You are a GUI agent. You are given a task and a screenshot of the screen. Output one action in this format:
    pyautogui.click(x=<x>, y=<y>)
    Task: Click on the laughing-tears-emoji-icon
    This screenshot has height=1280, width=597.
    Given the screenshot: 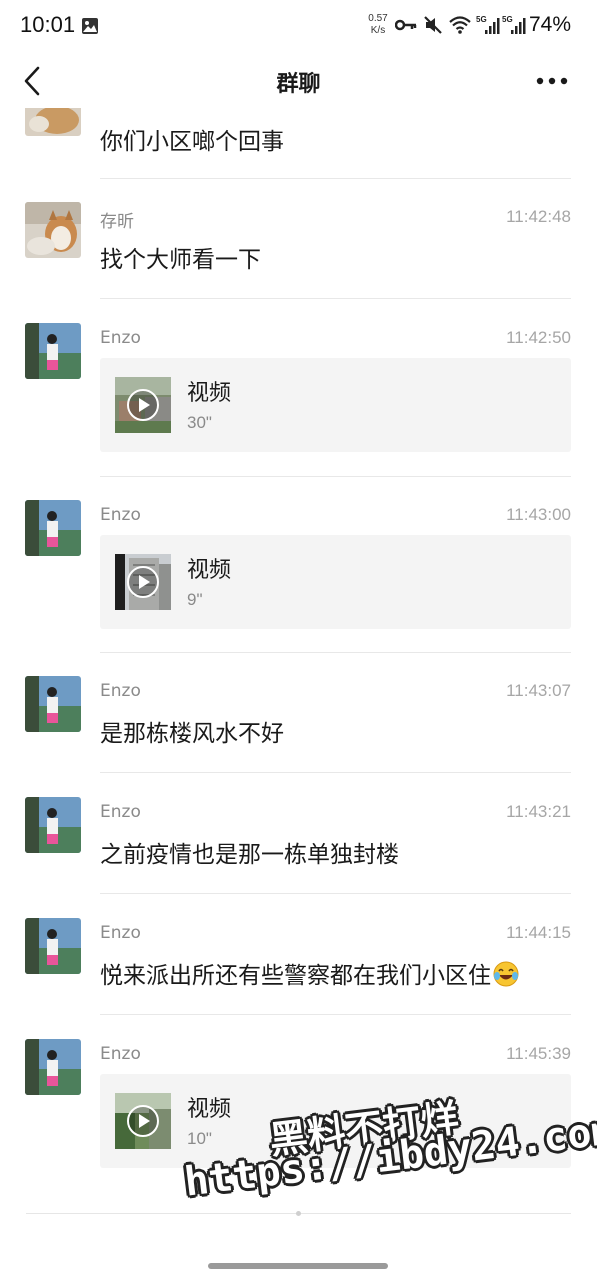 What is the action you would take?
    pyautogui.click(x=506, y=974)
    